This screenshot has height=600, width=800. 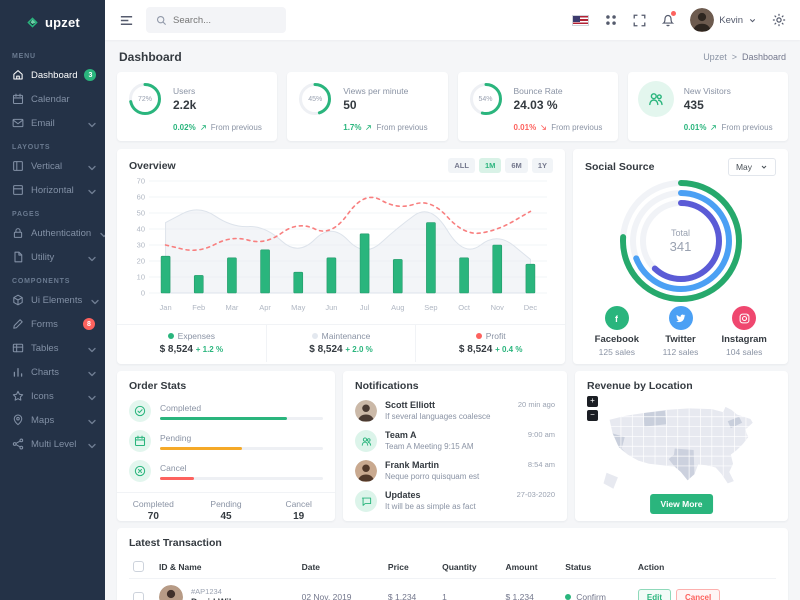 I want to click on sidebar-item-label: Forms, so click(x=44, y=324).